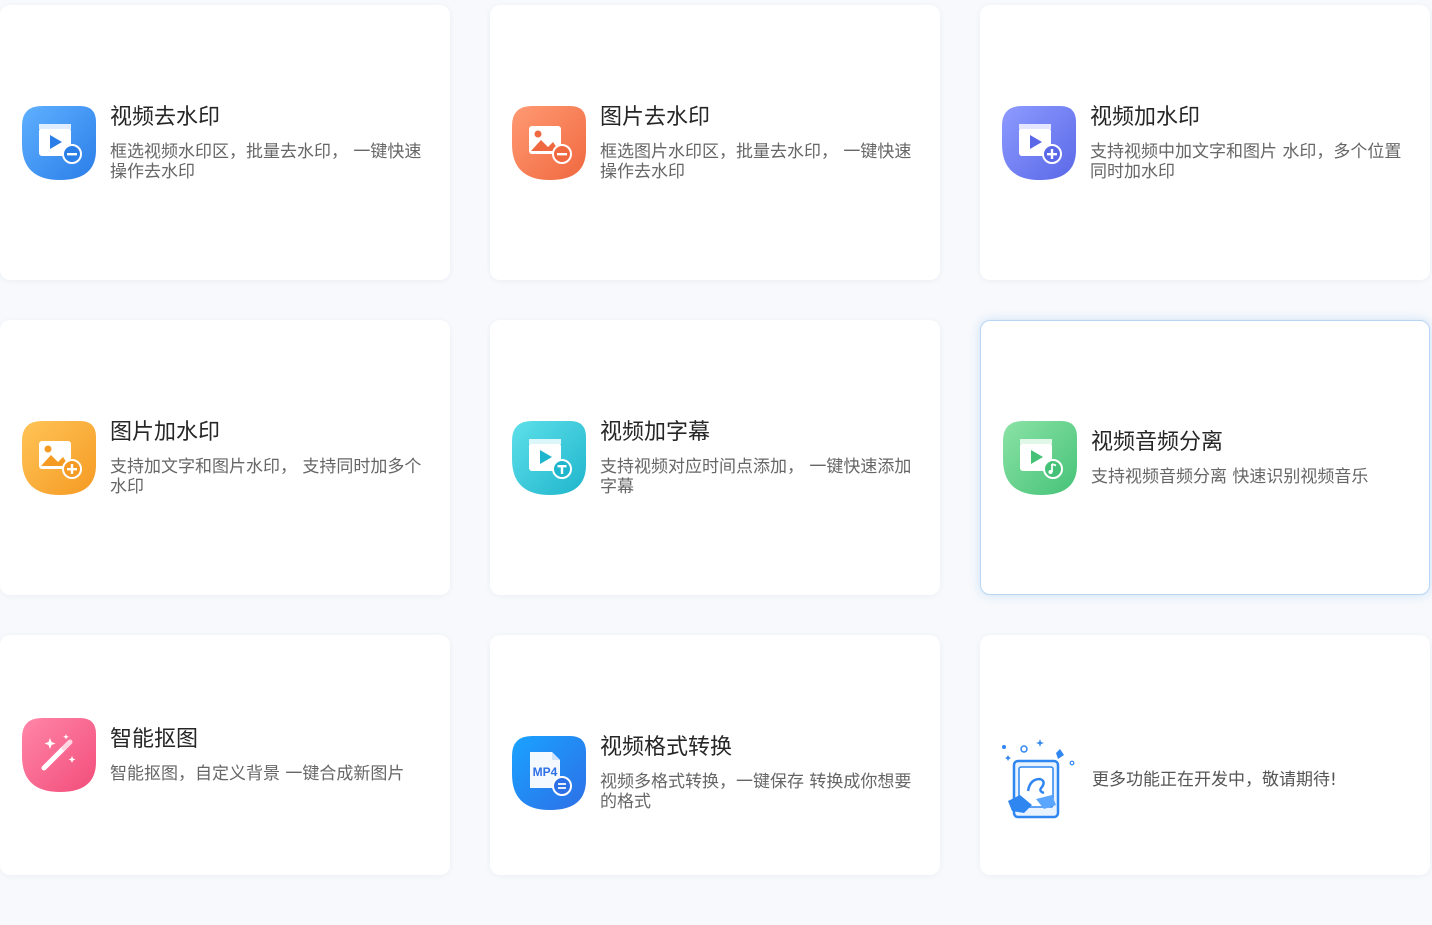 The height and width of the screenshot is (925, 1432). I want to click on card-content: MP4 视频格式转换 视频多格式转换，一键保存 转换成你想要的格式, so click(716, 773).